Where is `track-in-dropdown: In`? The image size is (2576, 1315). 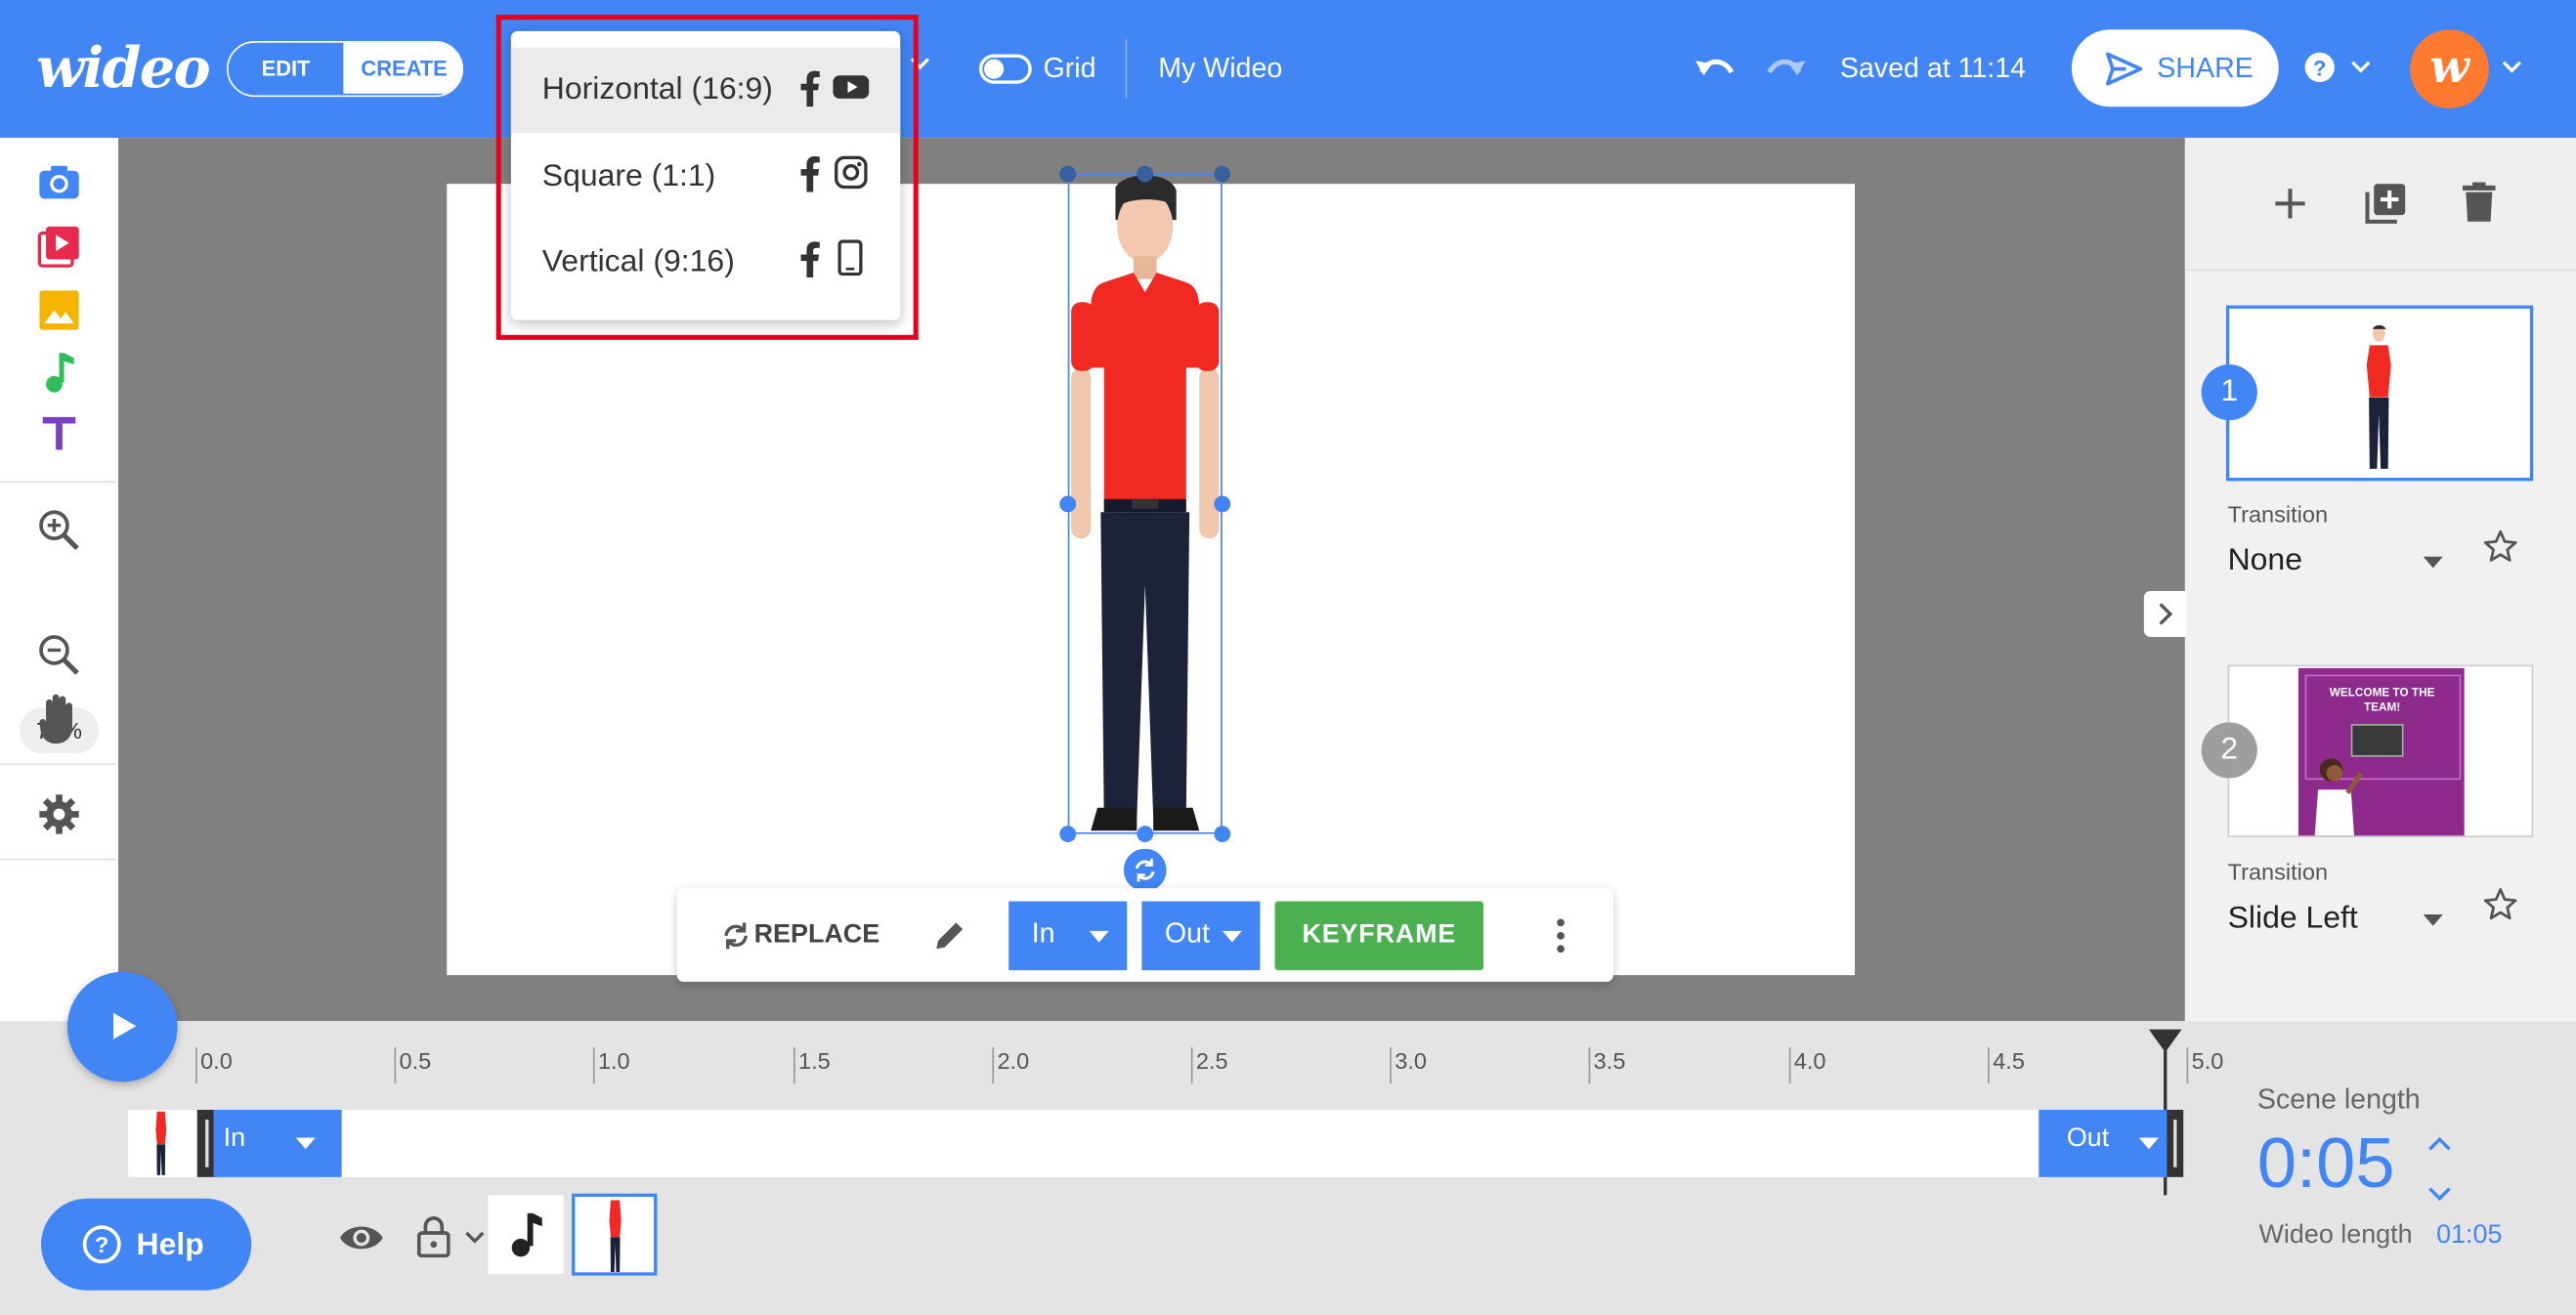 track-in-dropdown: In is located at coordinates (278, 1143).